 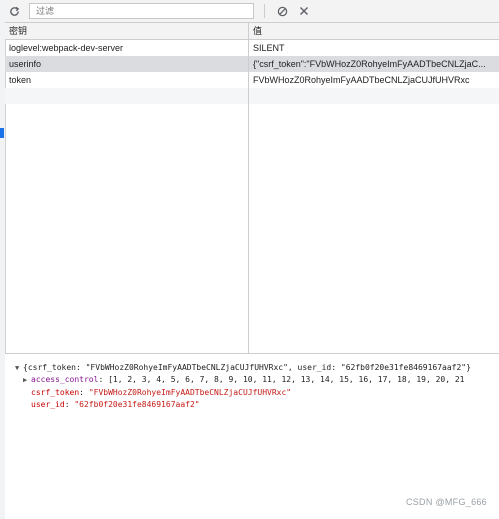 I want to click on toolbar, so click(x=252, y=11).